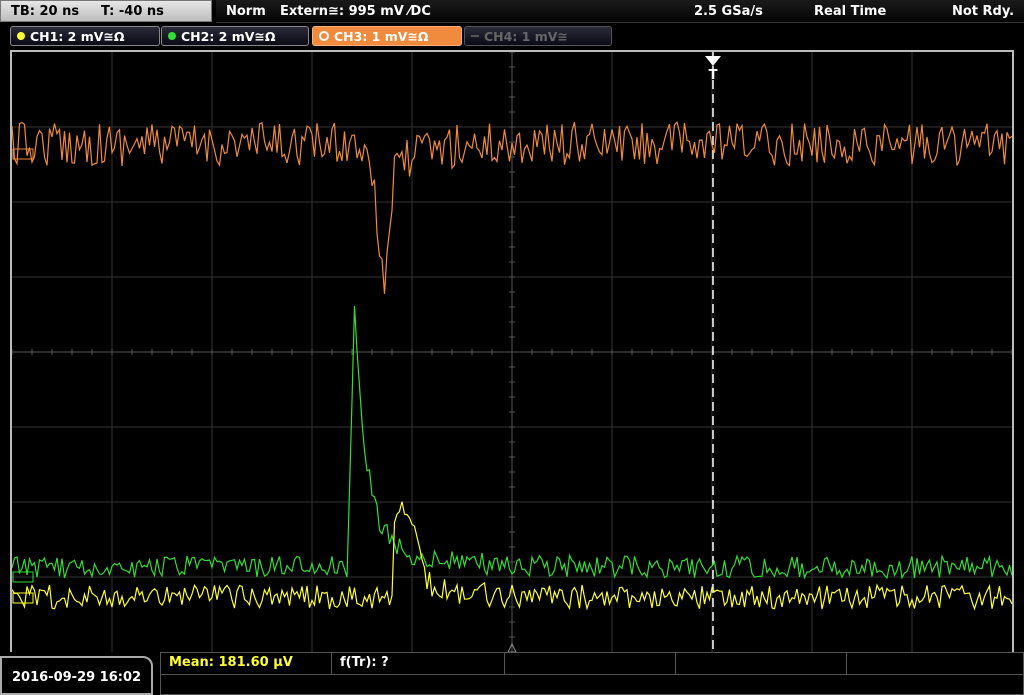  I want to click on tab-ch2-label: CH2: 2 mV≅Ω, so click(228, 36).